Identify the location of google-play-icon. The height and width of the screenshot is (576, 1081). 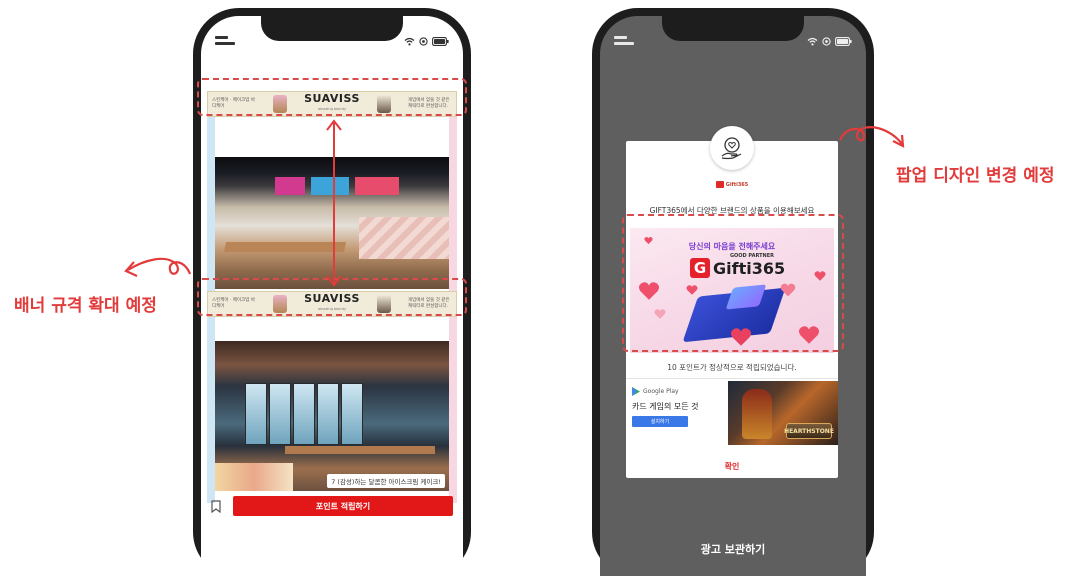
(636, 391).